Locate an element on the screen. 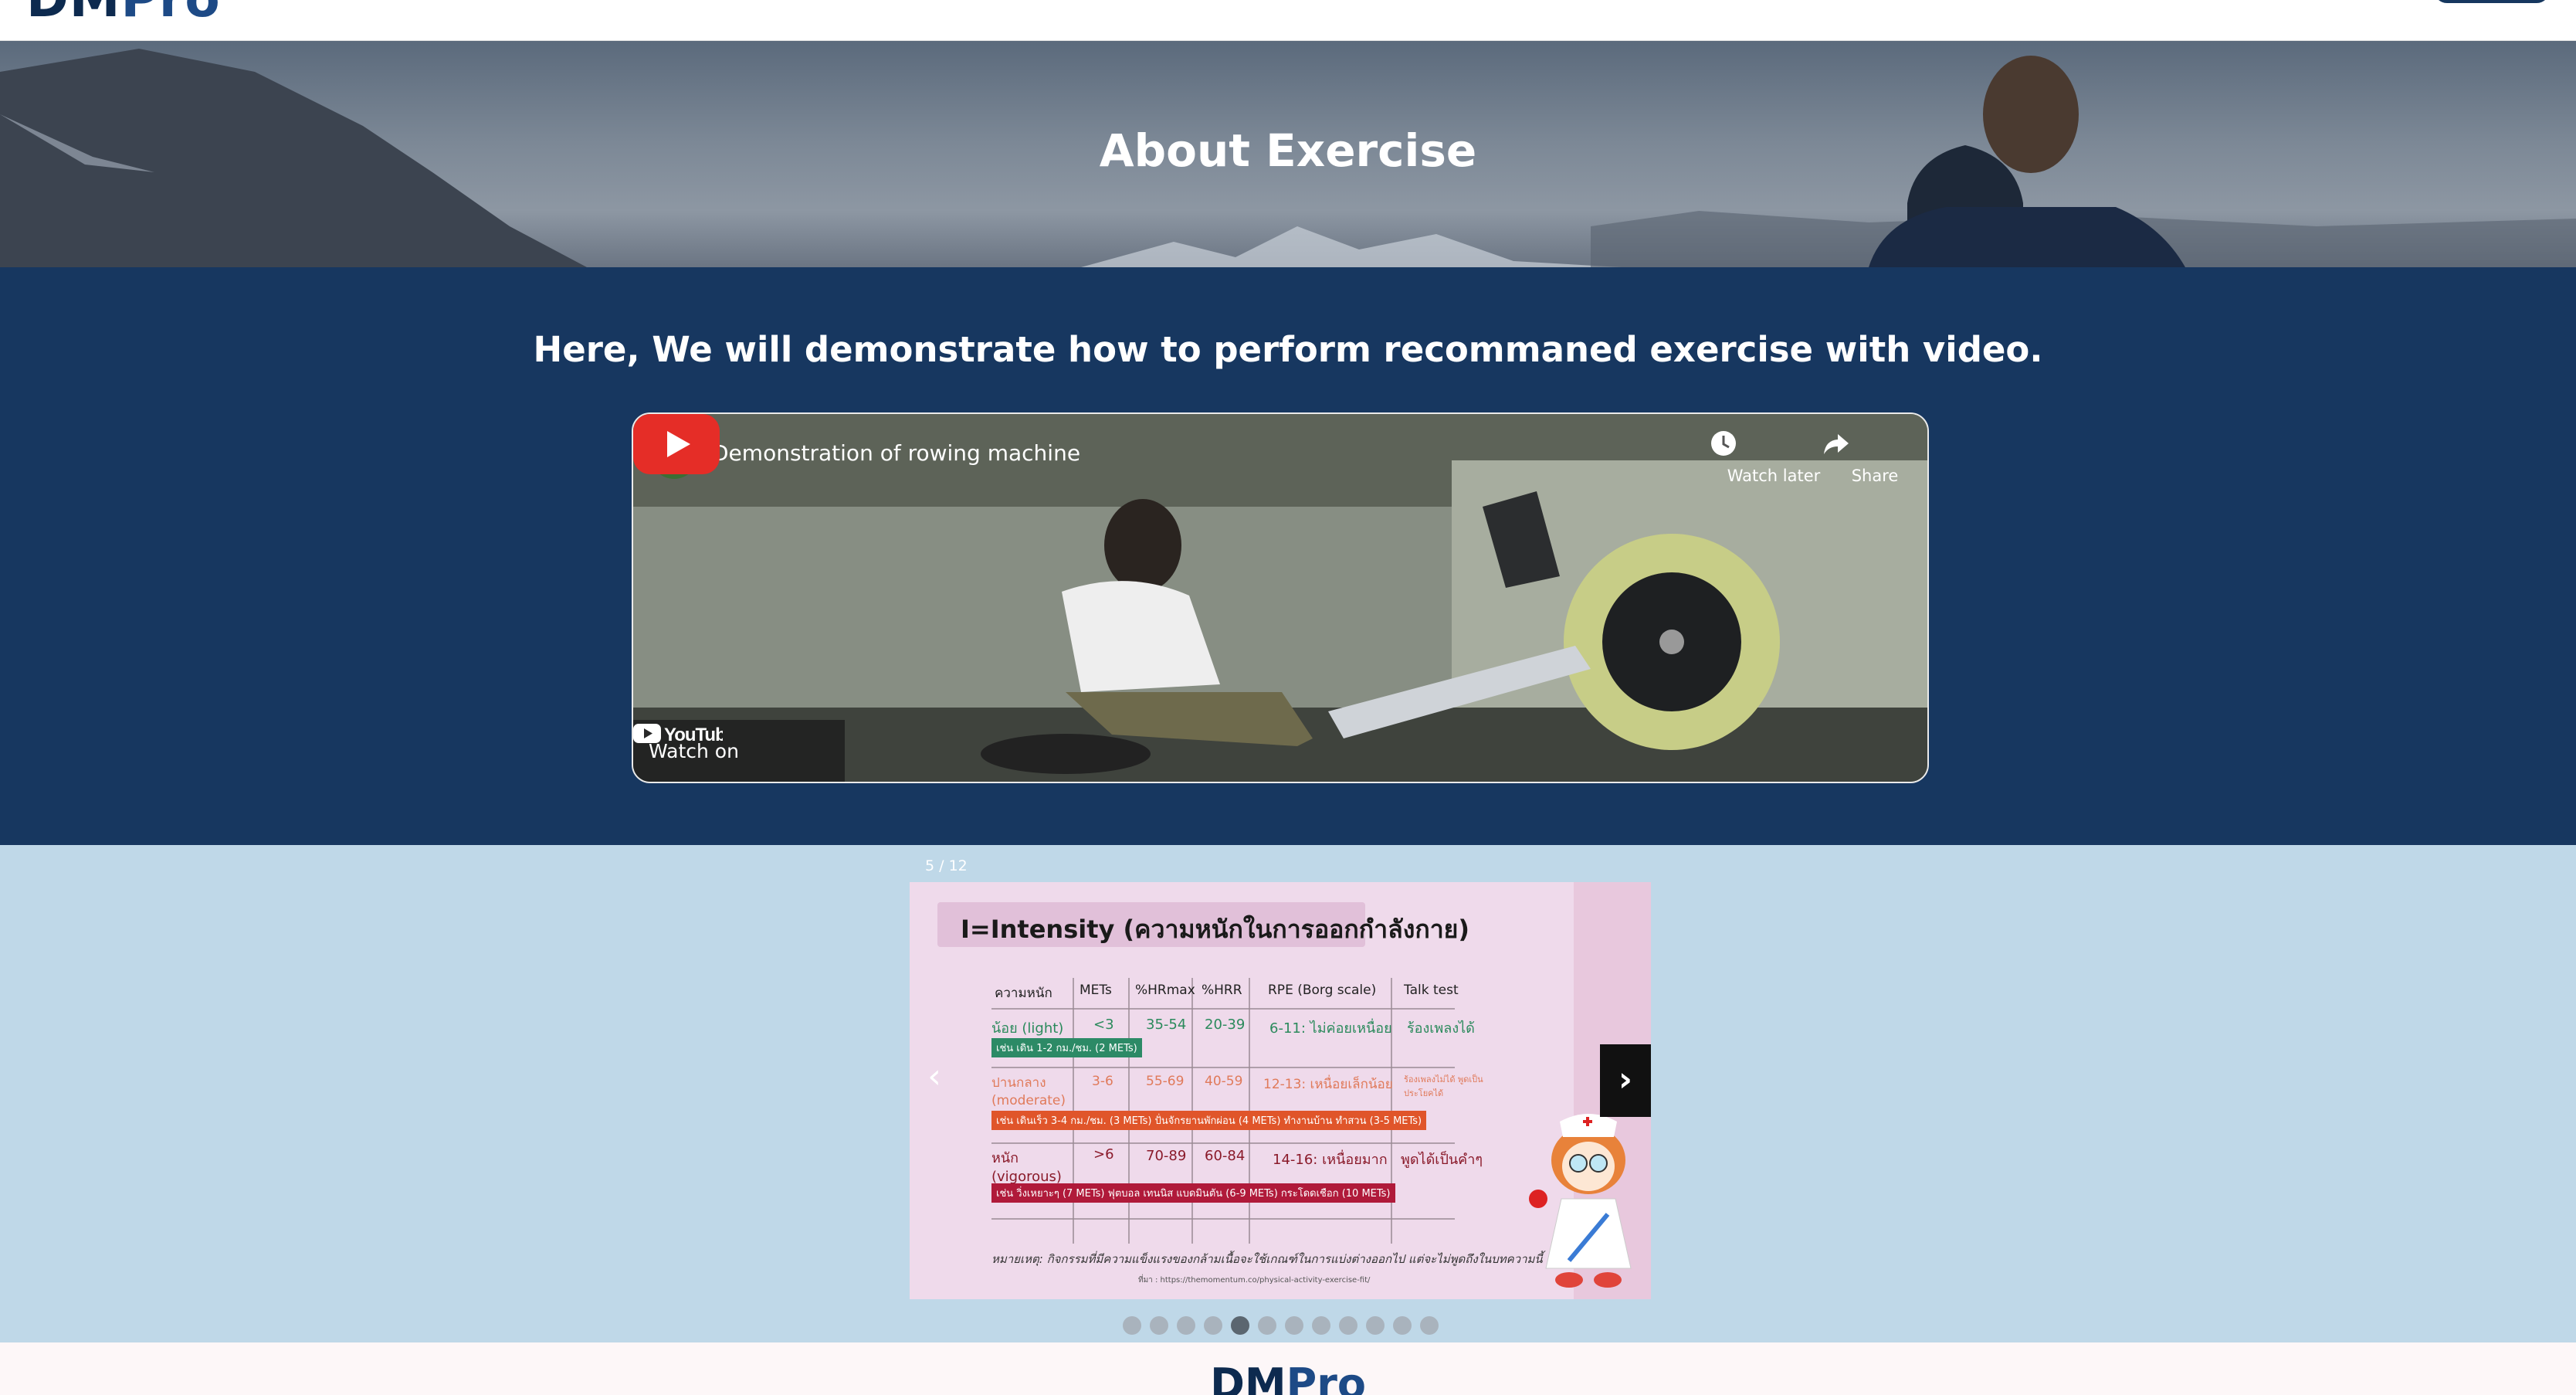 The image size is (2576, 1395). share-icon is located at coordinates (1836, 444).